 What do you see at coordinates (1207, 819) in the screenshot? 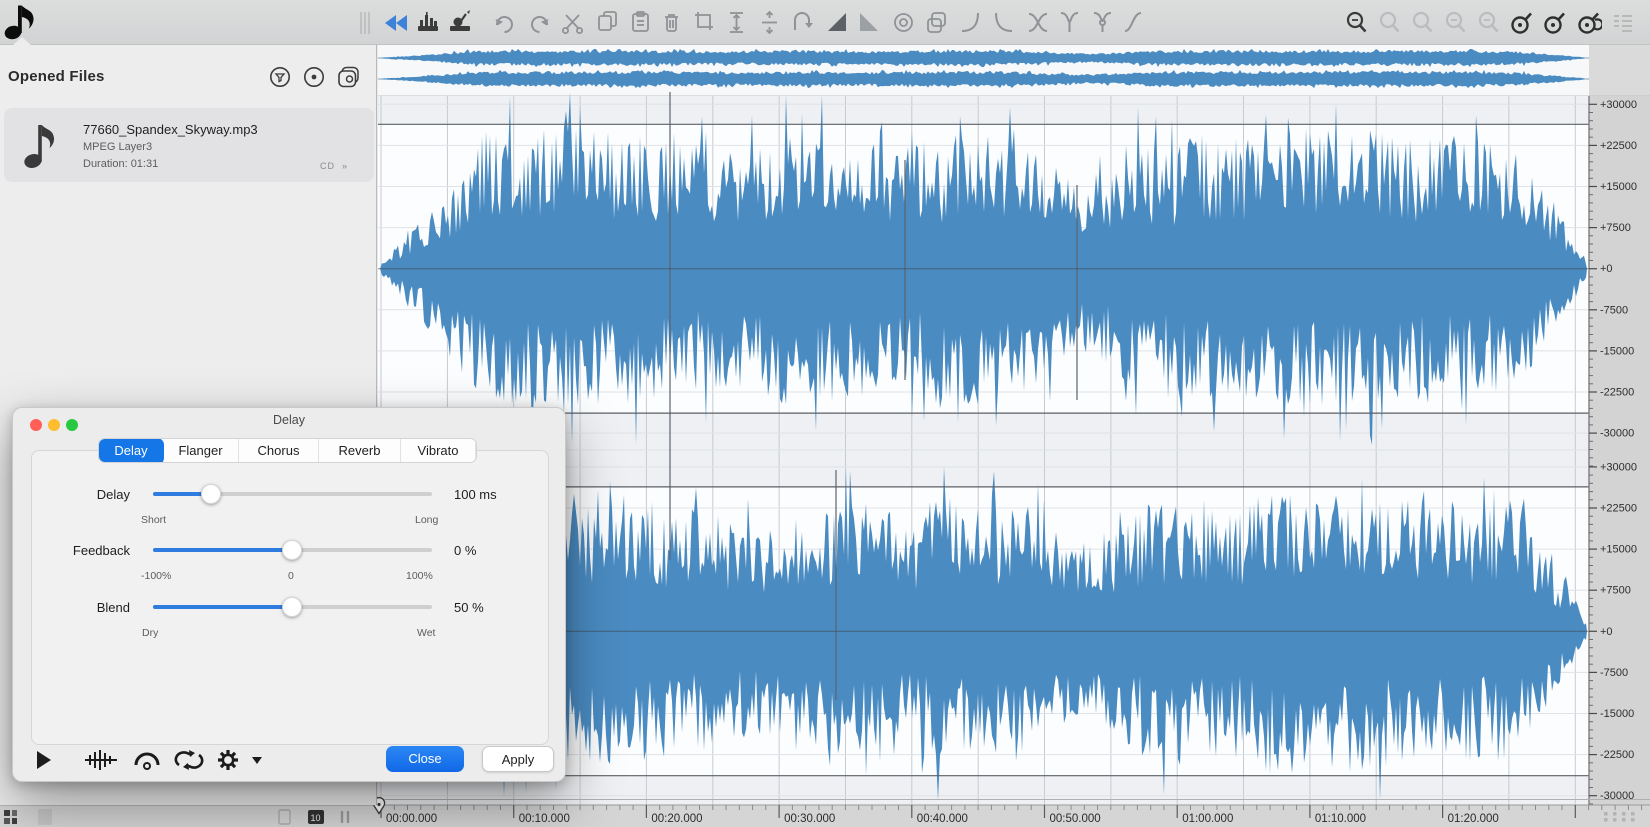
I see `svg-text: 01:00.000` at bounding box center [1207, 819].